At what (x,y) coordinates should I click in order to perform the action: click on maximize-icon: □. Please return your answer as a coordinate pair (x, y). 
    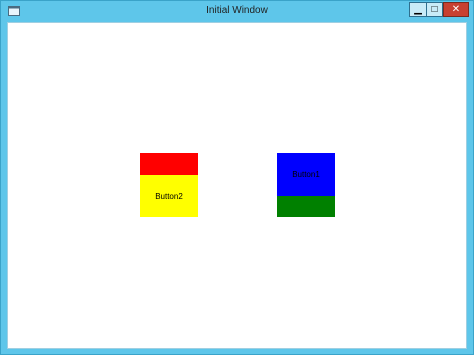
    Looking at the image, I should click on (434, 9).